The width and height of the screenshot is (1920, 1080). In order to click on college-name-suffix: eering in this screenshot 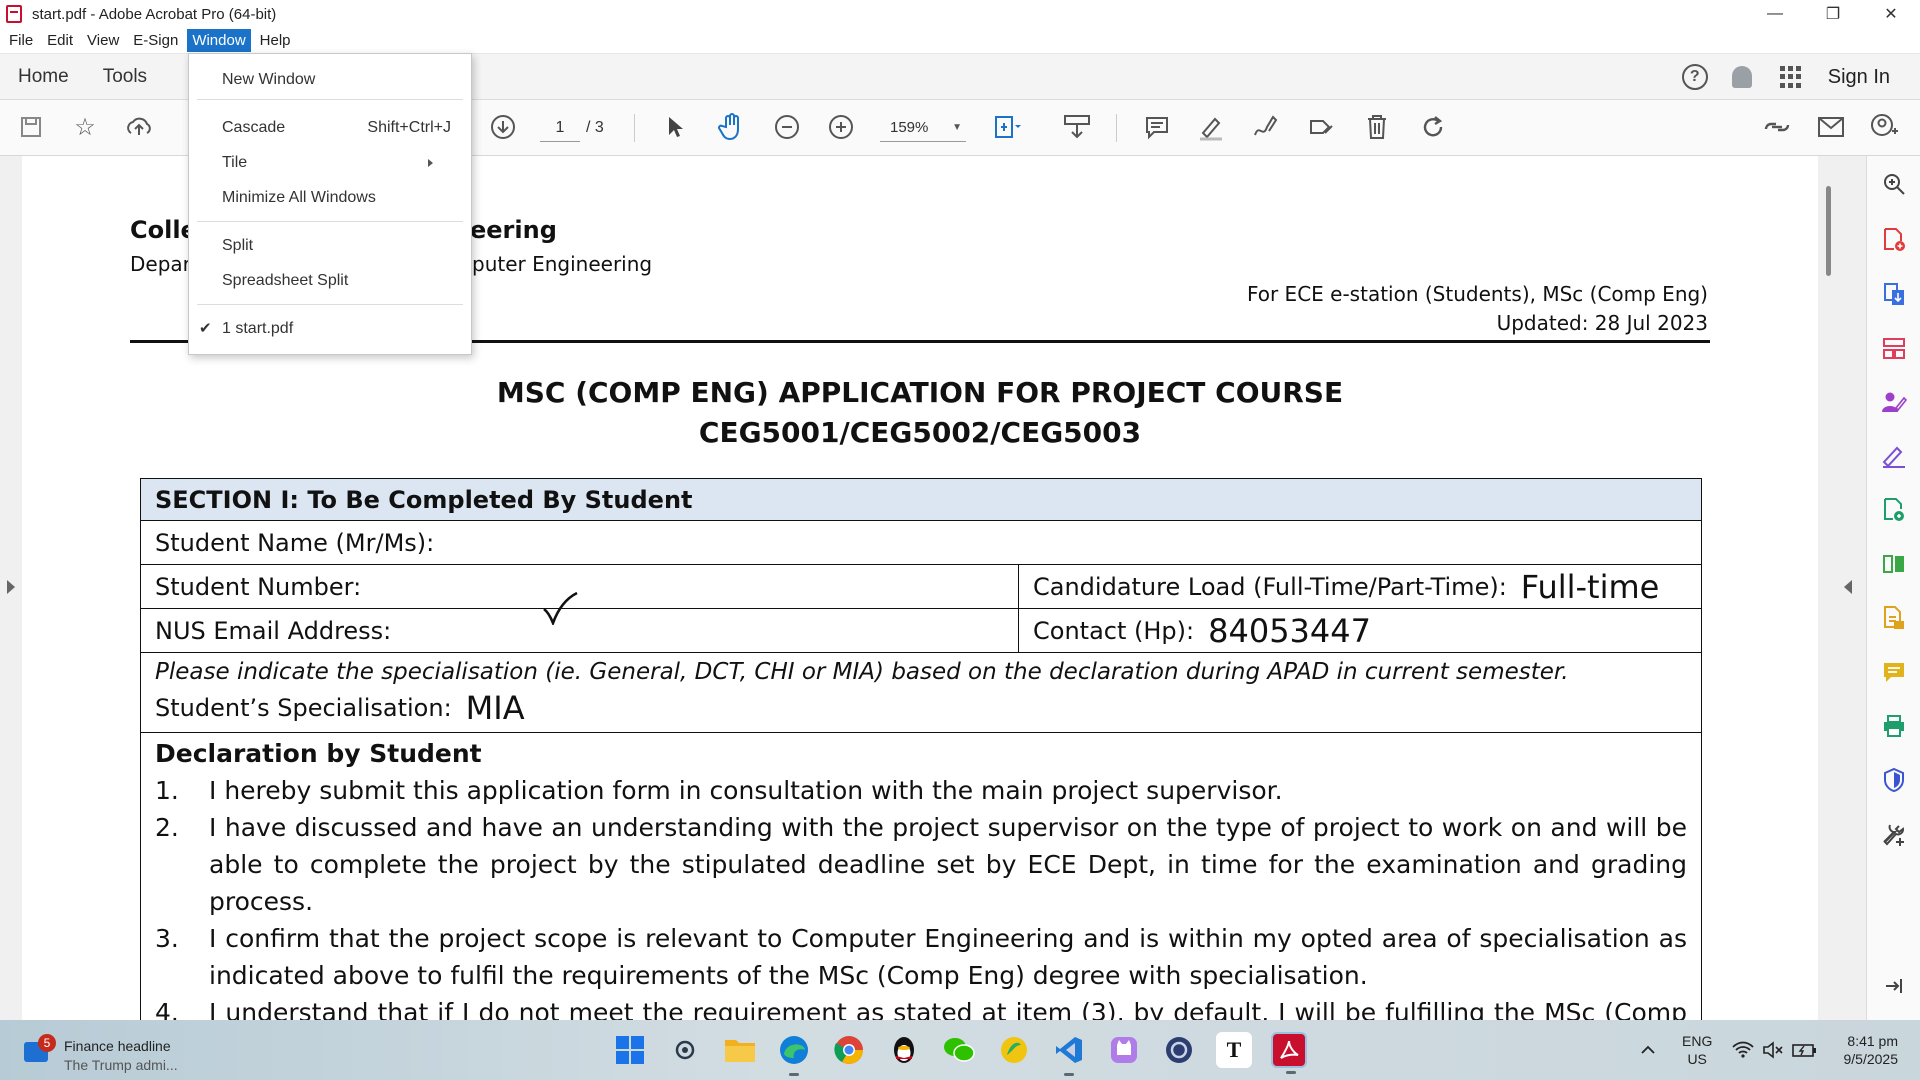, I will do `click(513, 230)`.